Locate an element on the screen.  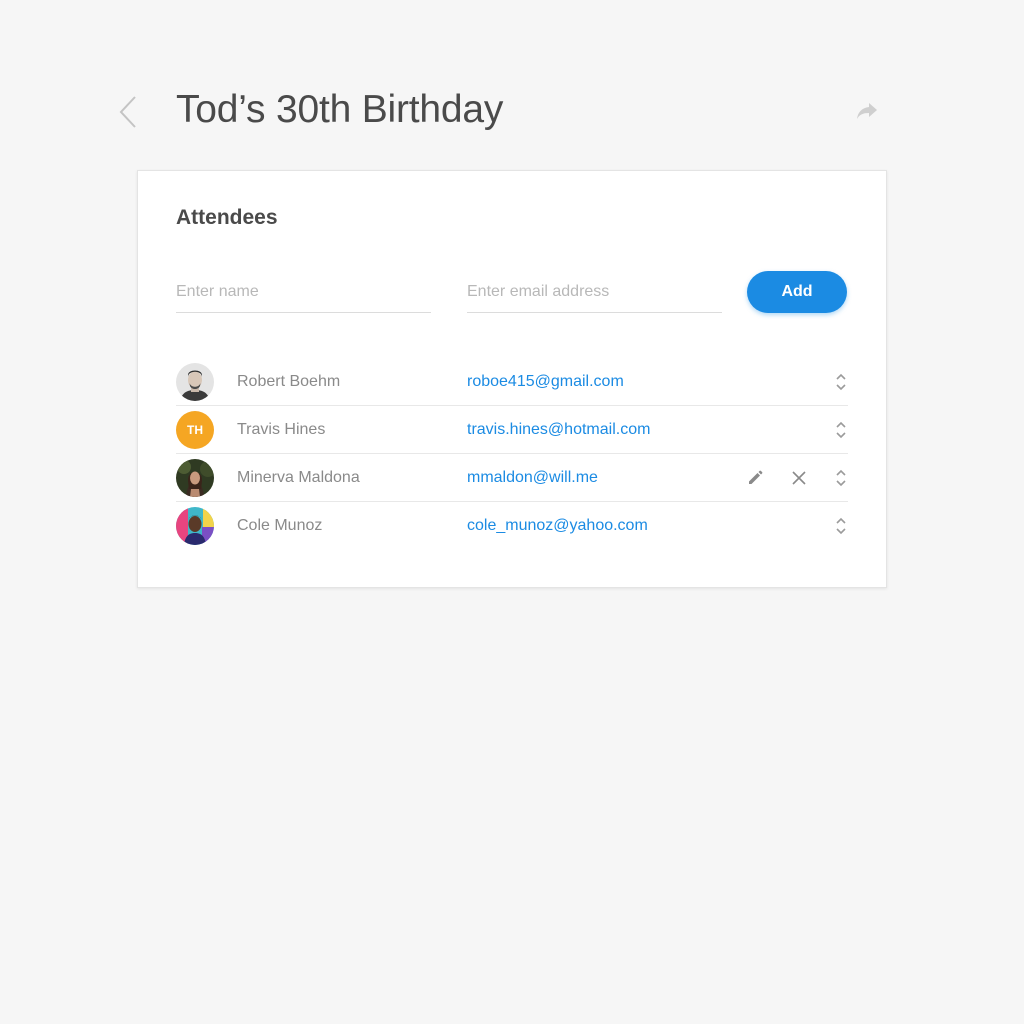
share-button is located at coordinates (867, 111).